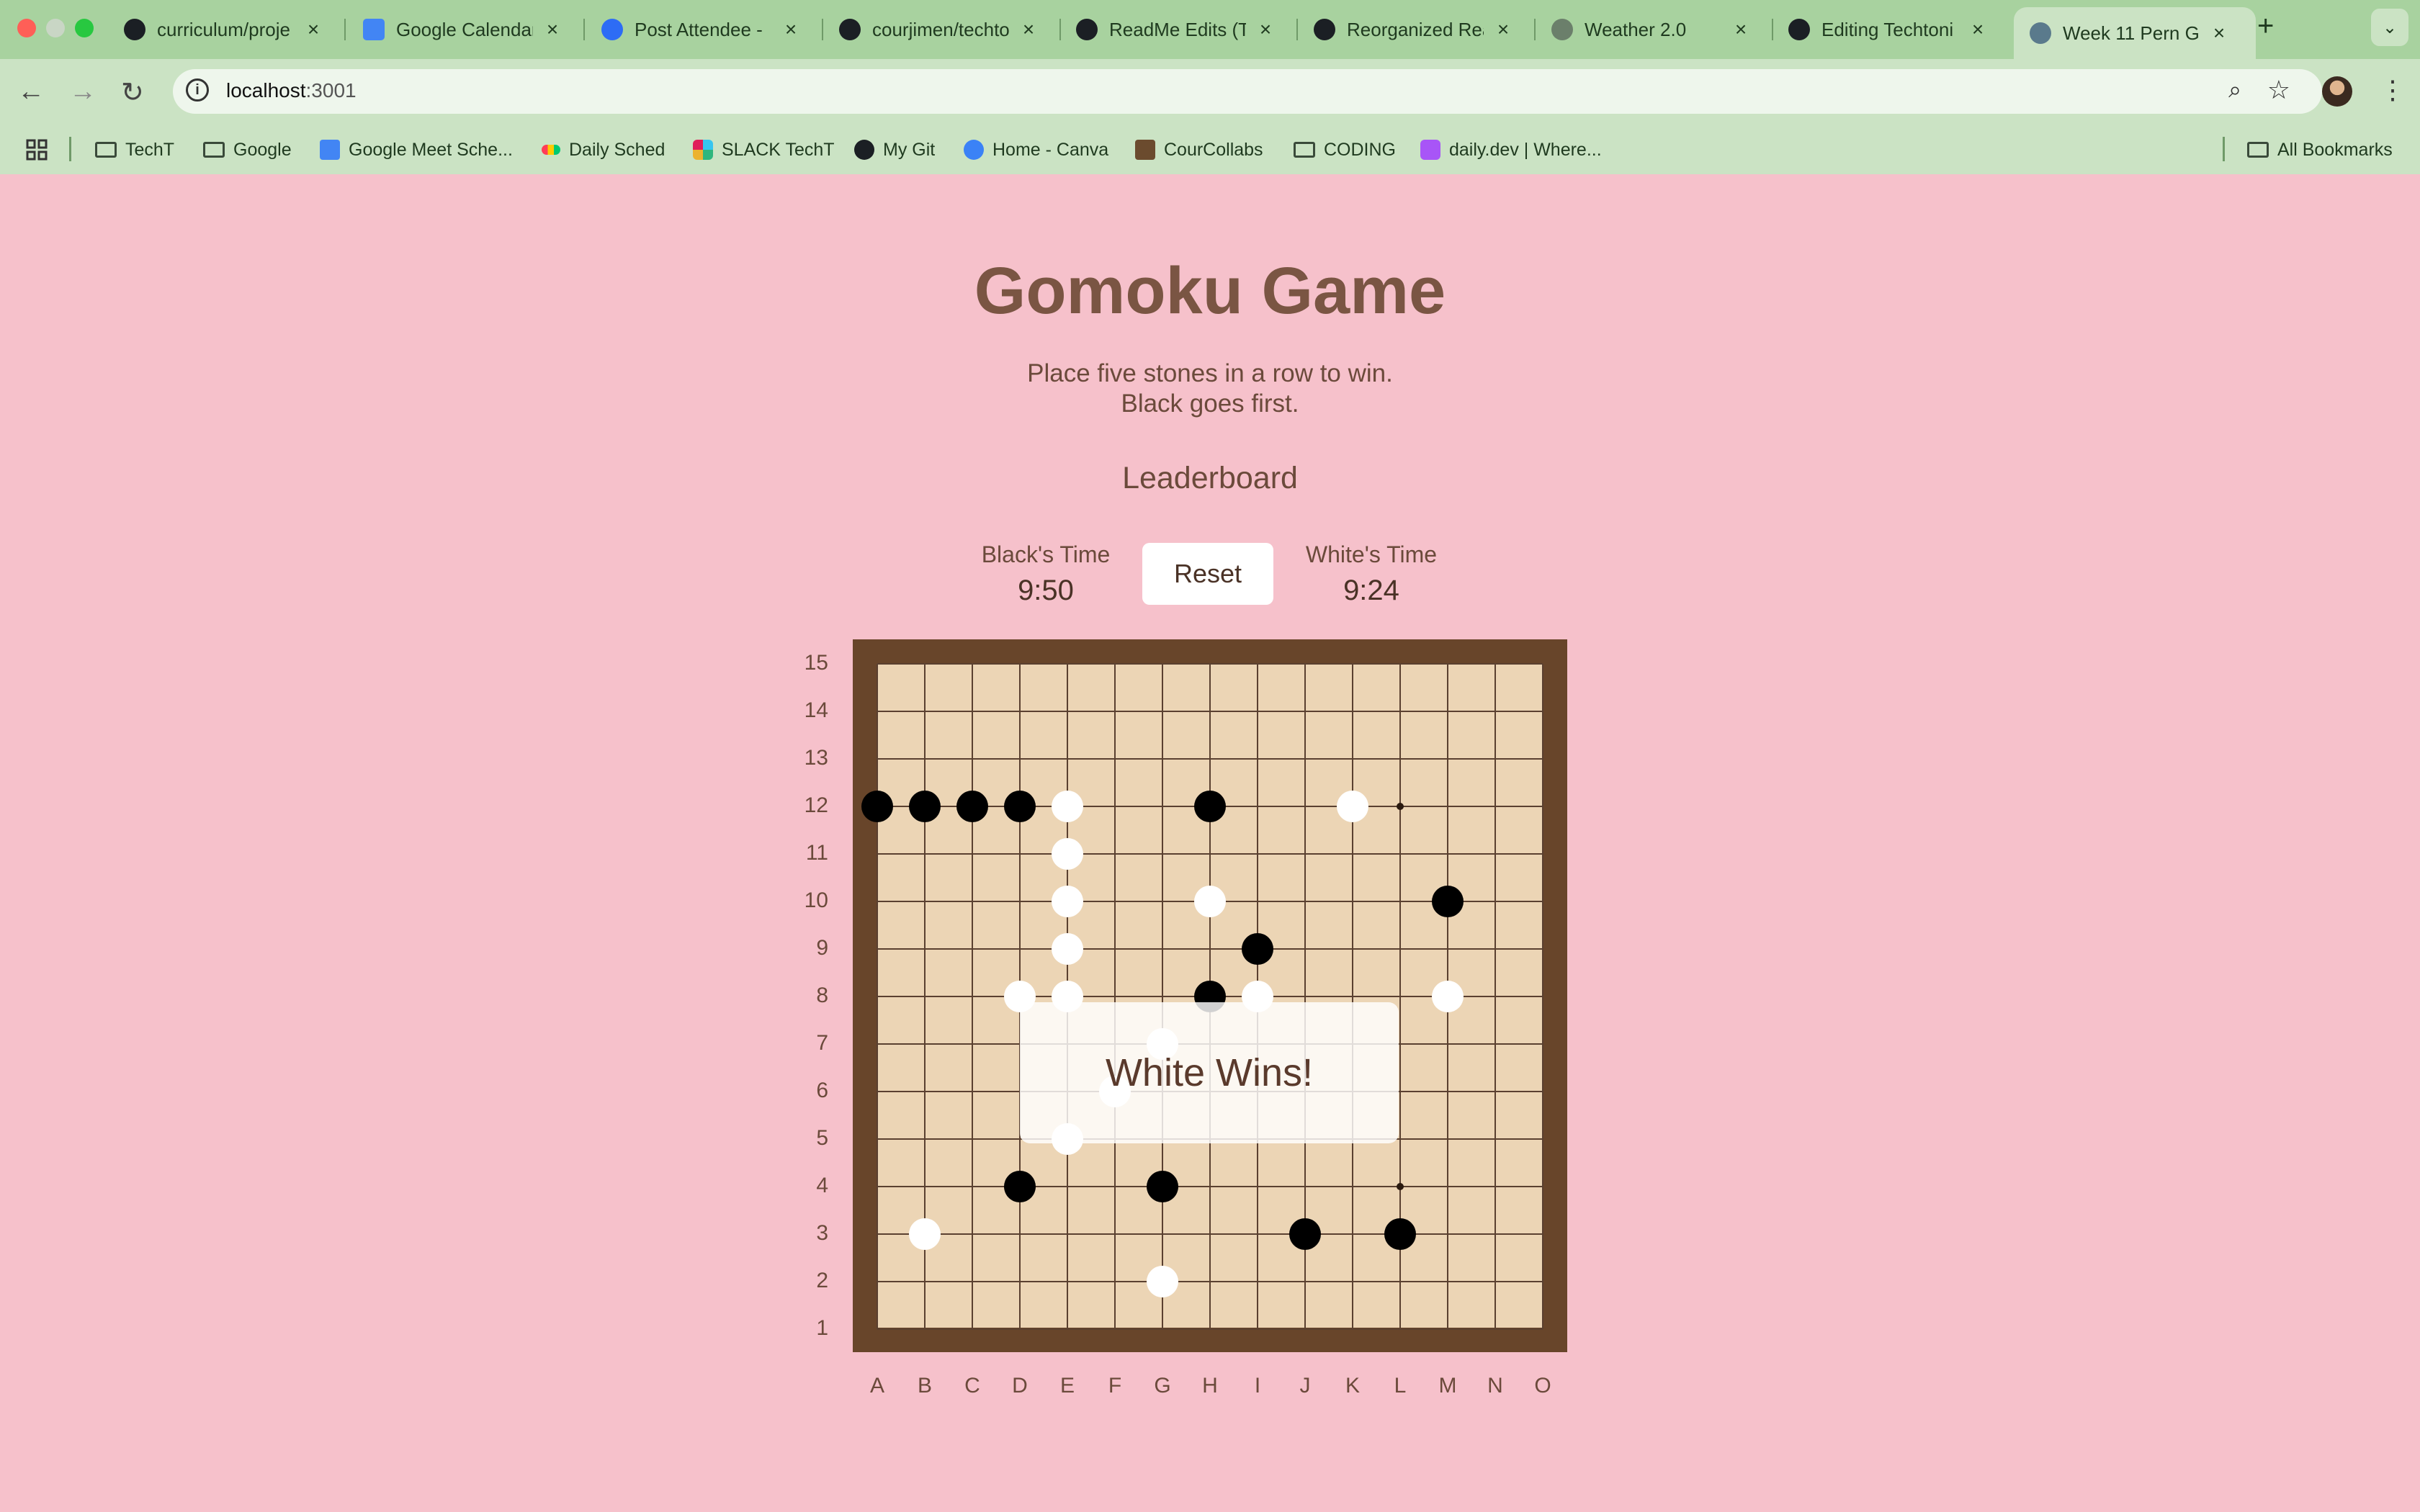  Describe the element at coordinates (1417, 29) in the screenshot. I see `browser-tab: Reorganized Rea ×` at that location.